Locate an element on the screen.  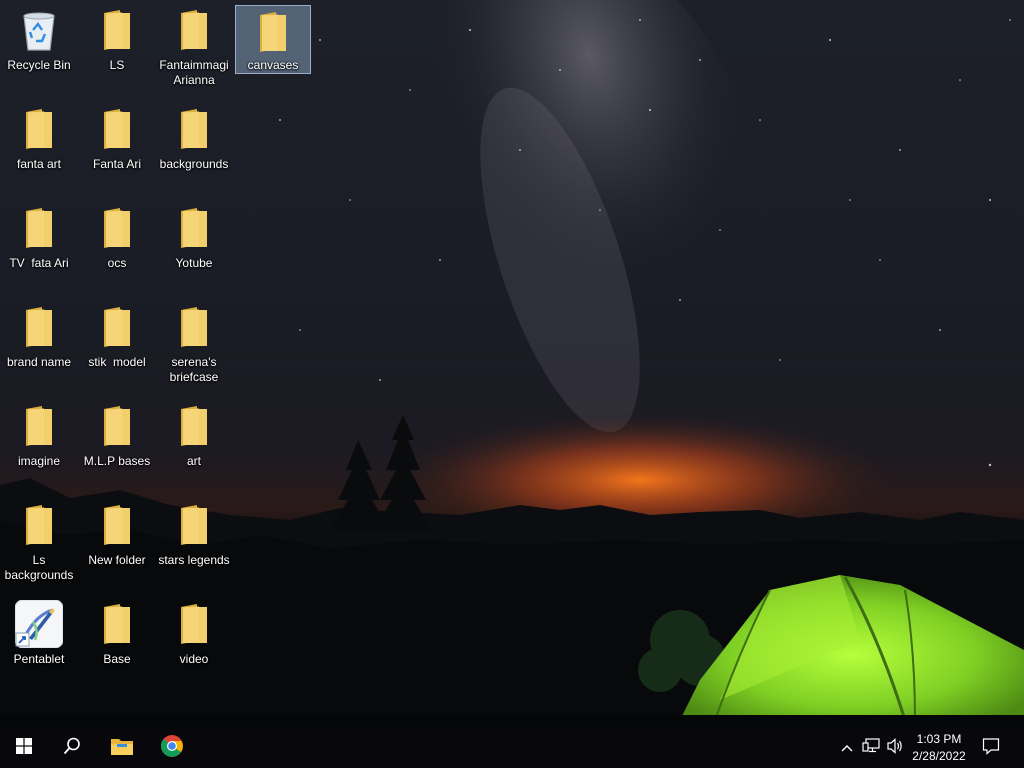
folder-brand-name: brand name is located at coordinates (39, 347).